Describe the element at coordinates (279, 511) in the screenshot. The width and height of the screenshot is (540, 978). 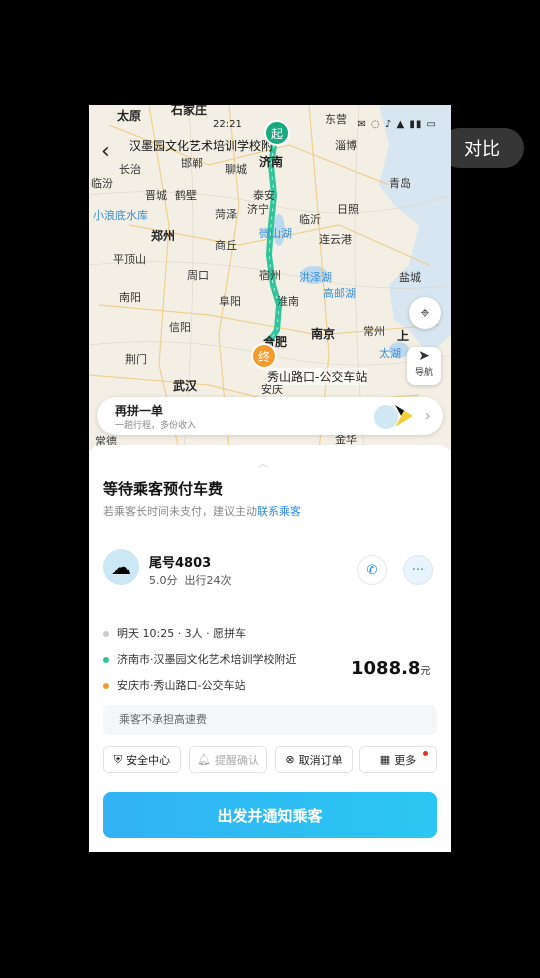
I see `contact-passenger-link: 联系乘客` at that location.